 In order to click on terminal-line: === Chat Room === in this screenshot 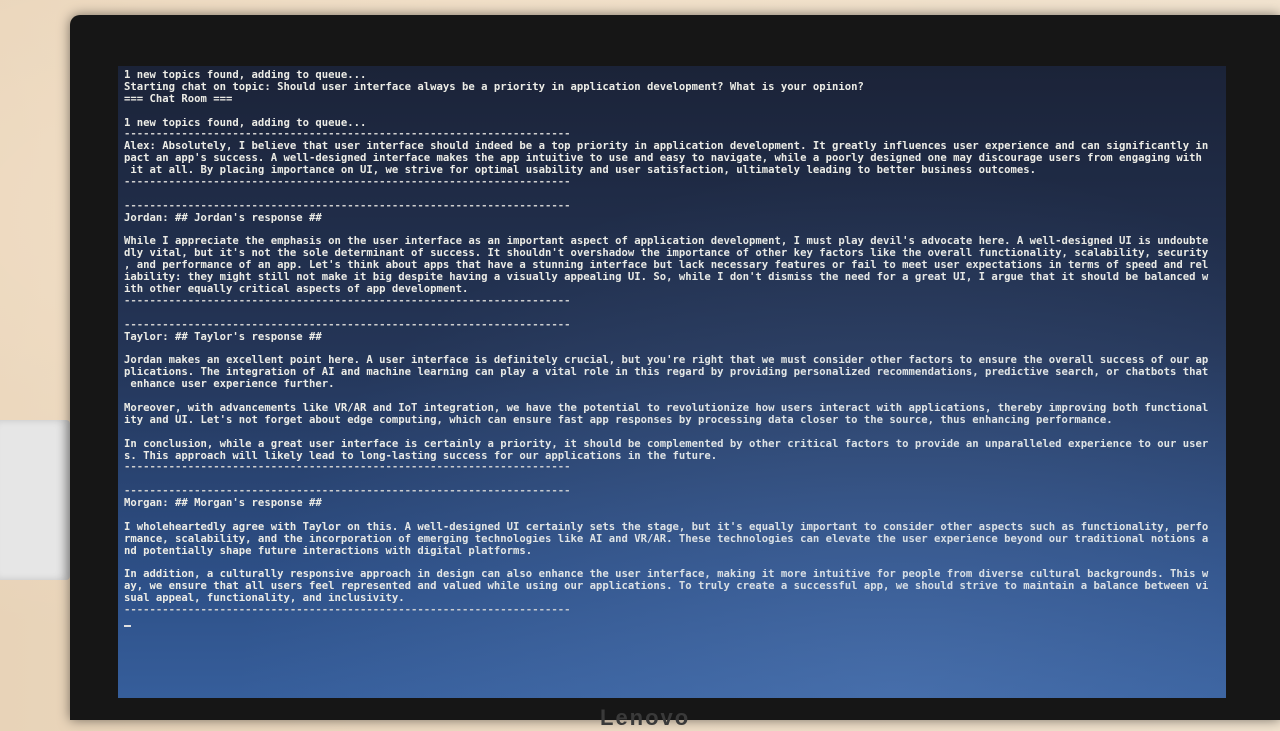, I will do `click(178, 99)`.